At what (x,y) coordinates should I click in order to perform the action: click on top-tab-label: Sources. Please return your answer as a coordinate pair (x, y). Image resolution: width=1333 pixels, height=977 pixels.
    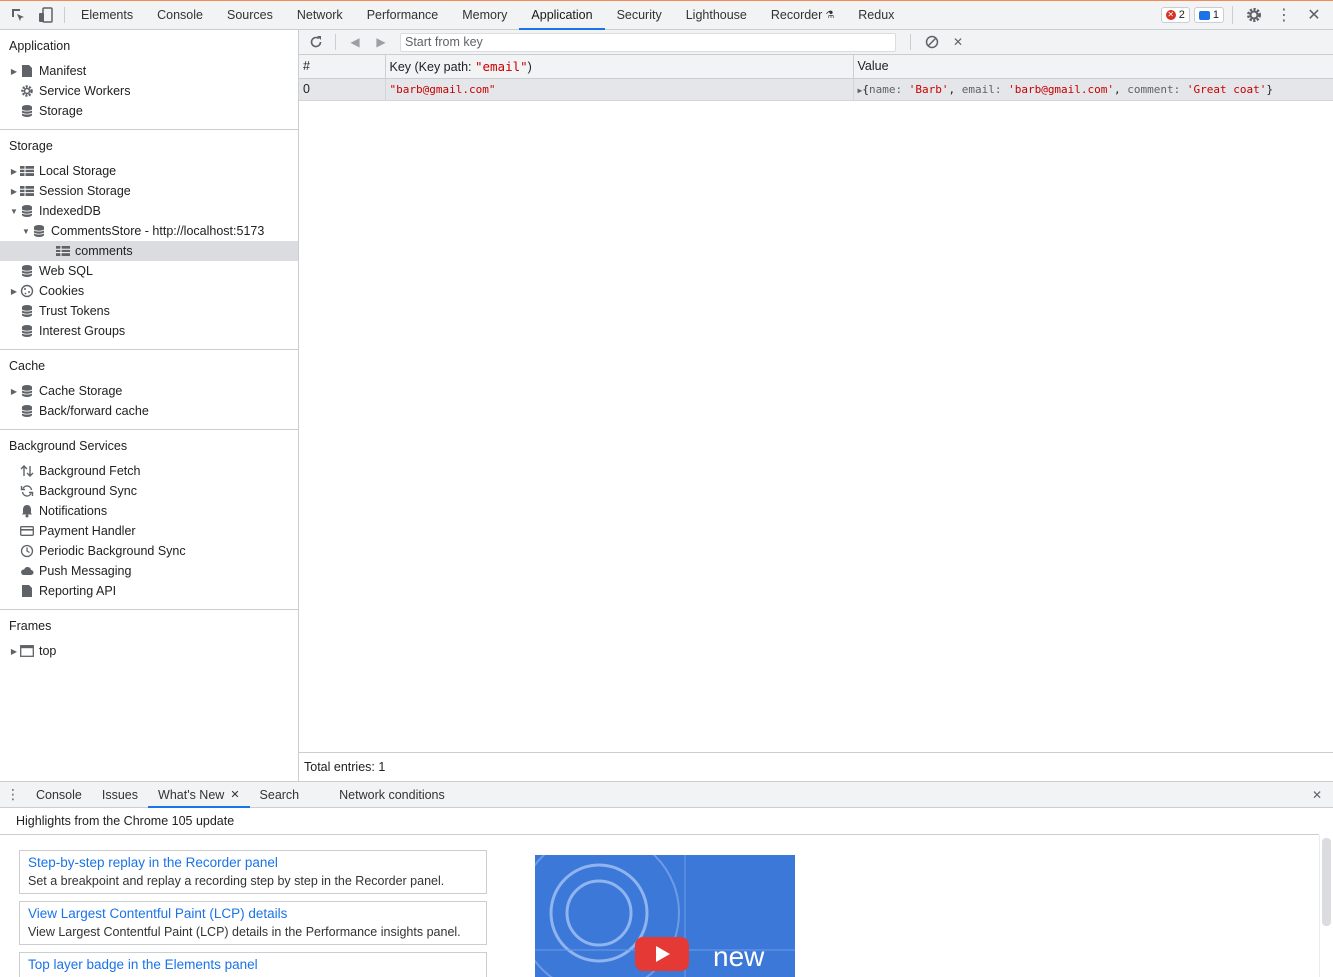
    Looking at the image, I should click on (249, 15).